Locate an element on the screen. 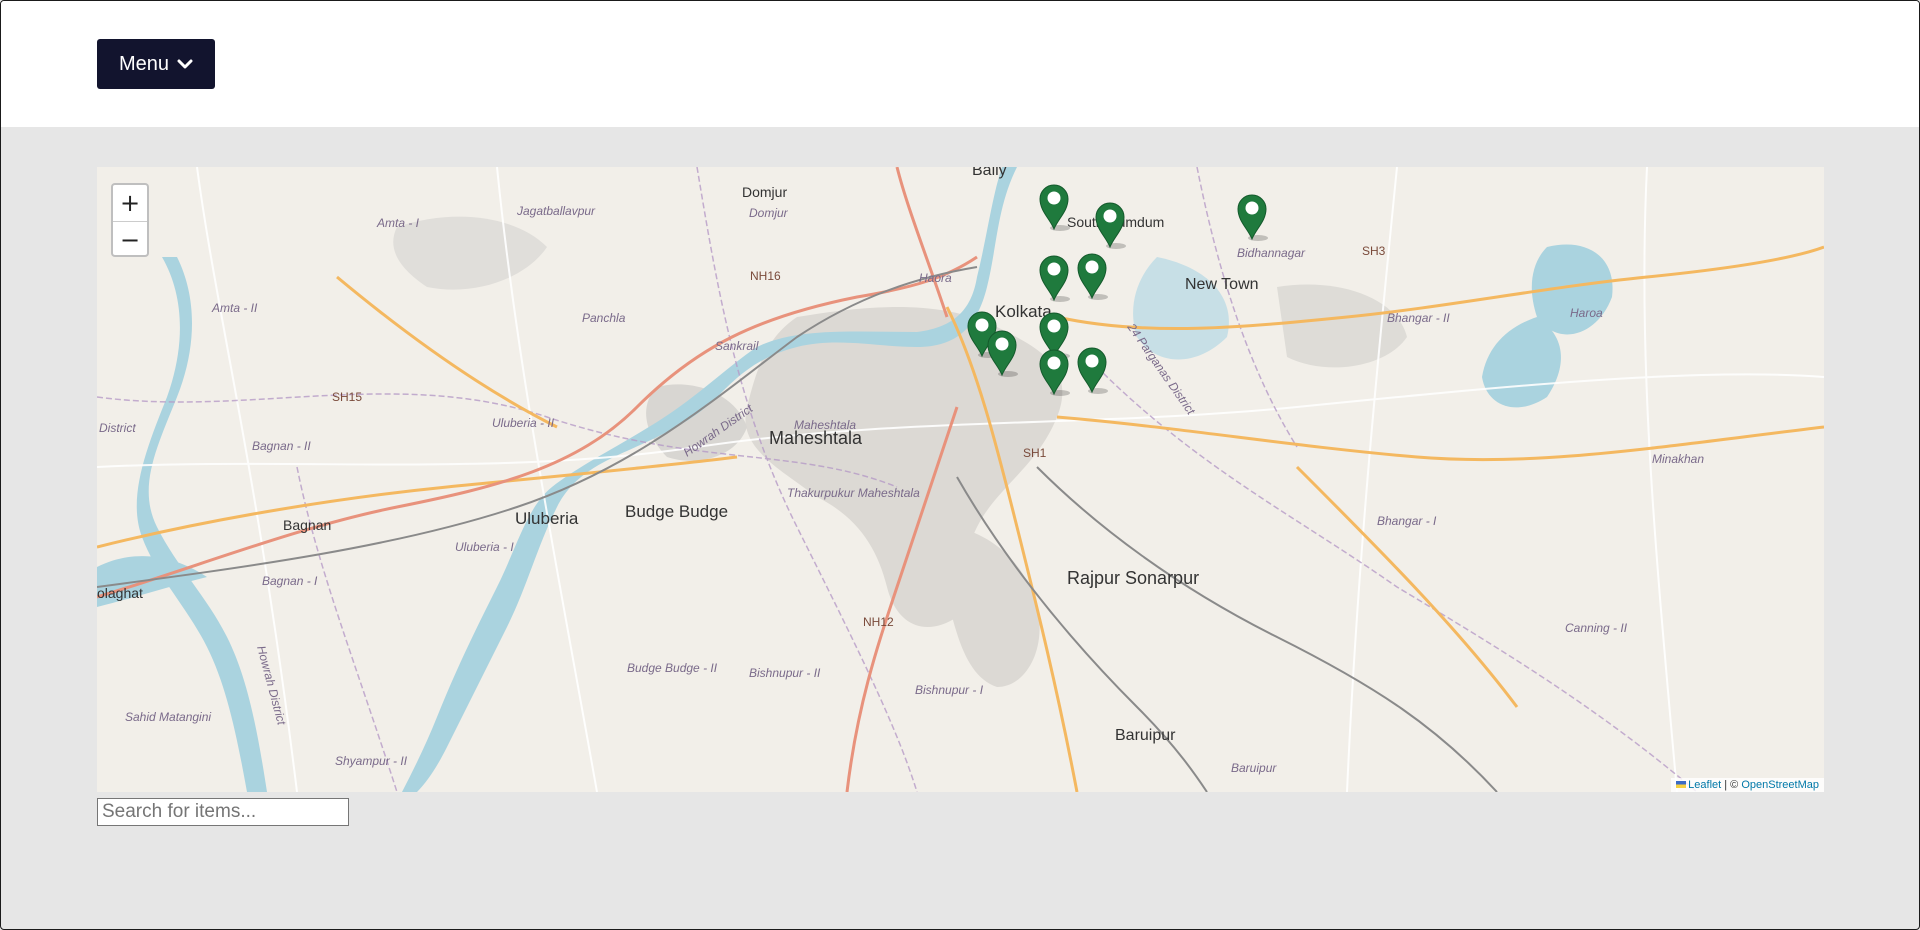 The height and width of the screenshot is (930, 1920). osm-link: OpenStreetMap is located at coordinates (1780, 785).